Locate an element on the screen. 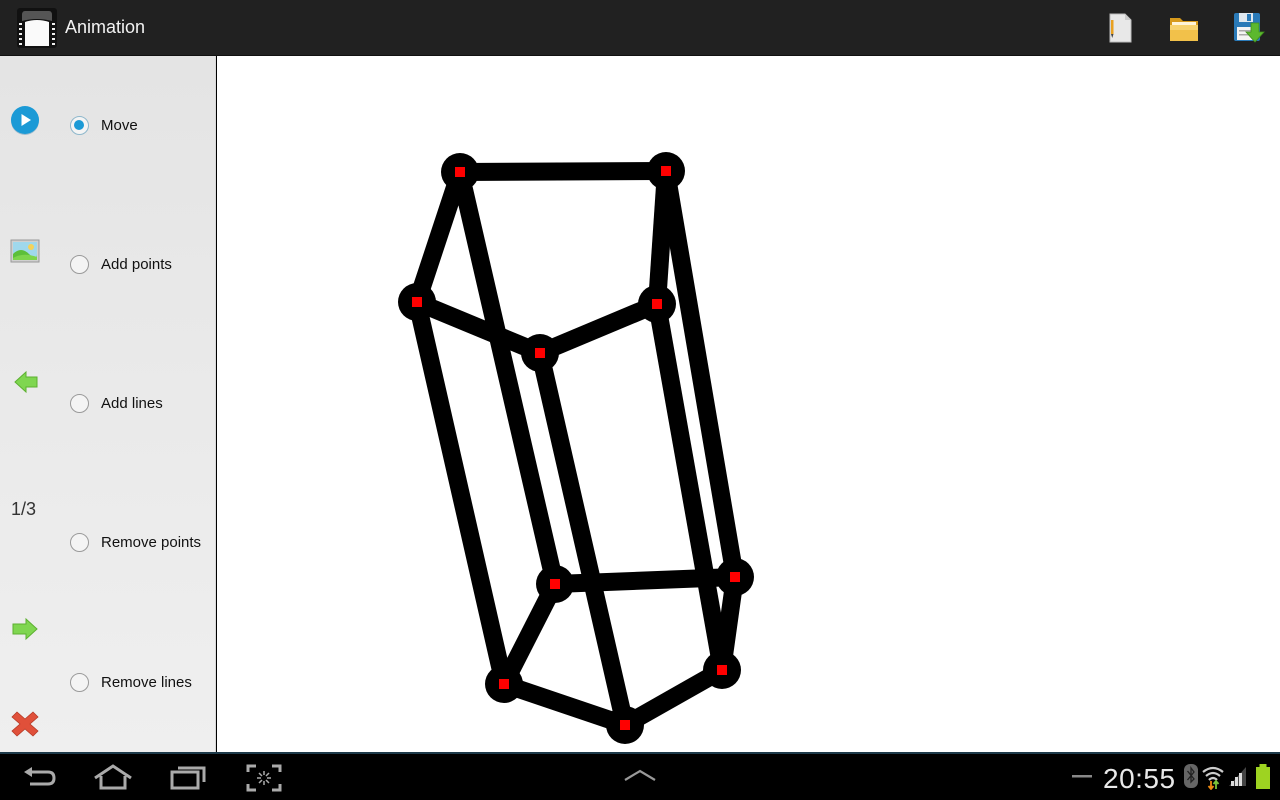 This screenshot has width=1280, height=800. mode-add-points: Add points is located at coordinates (121, 264).